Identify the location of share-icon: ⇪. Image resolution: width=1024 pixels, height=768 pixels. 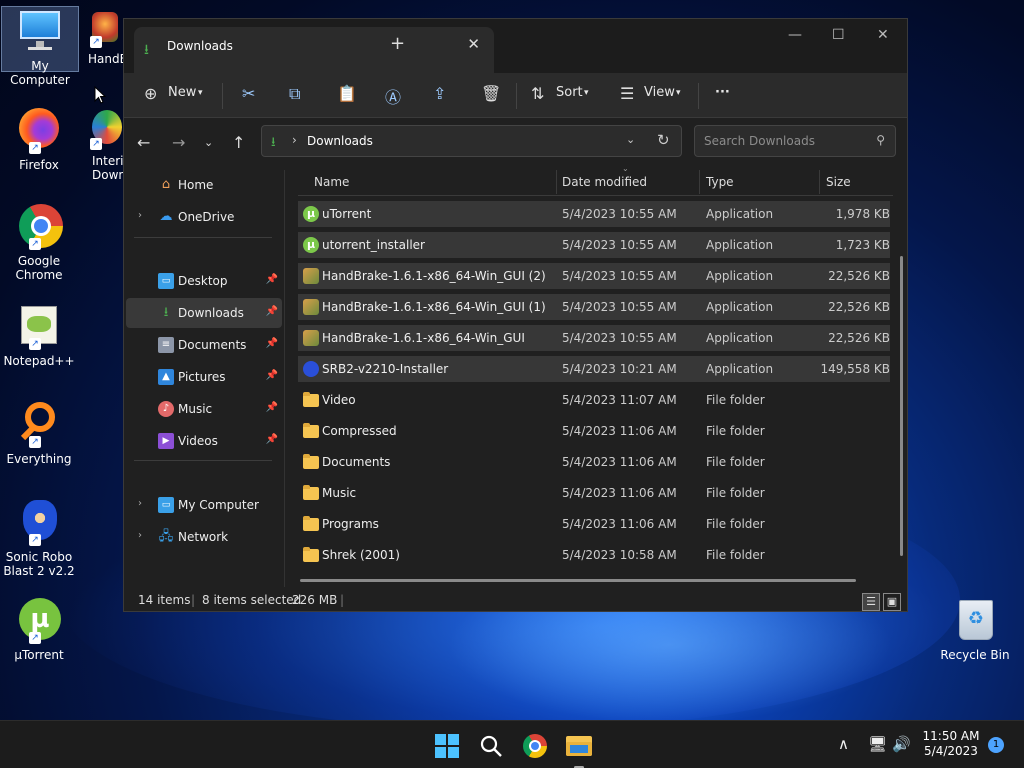
(439, 93).